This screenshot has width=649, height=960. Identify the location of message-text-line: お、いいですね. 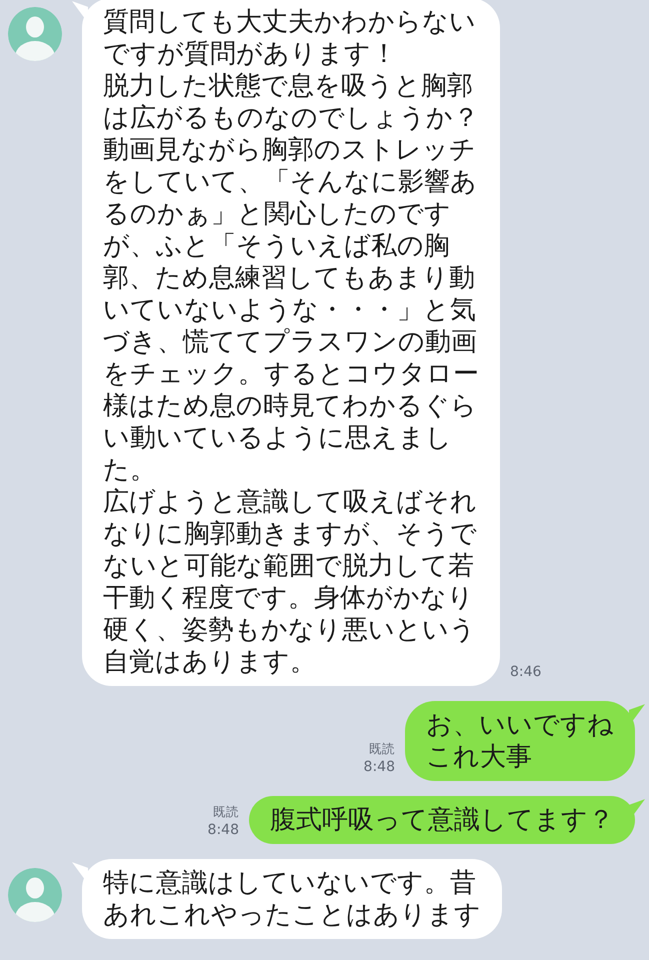
(520, 725).